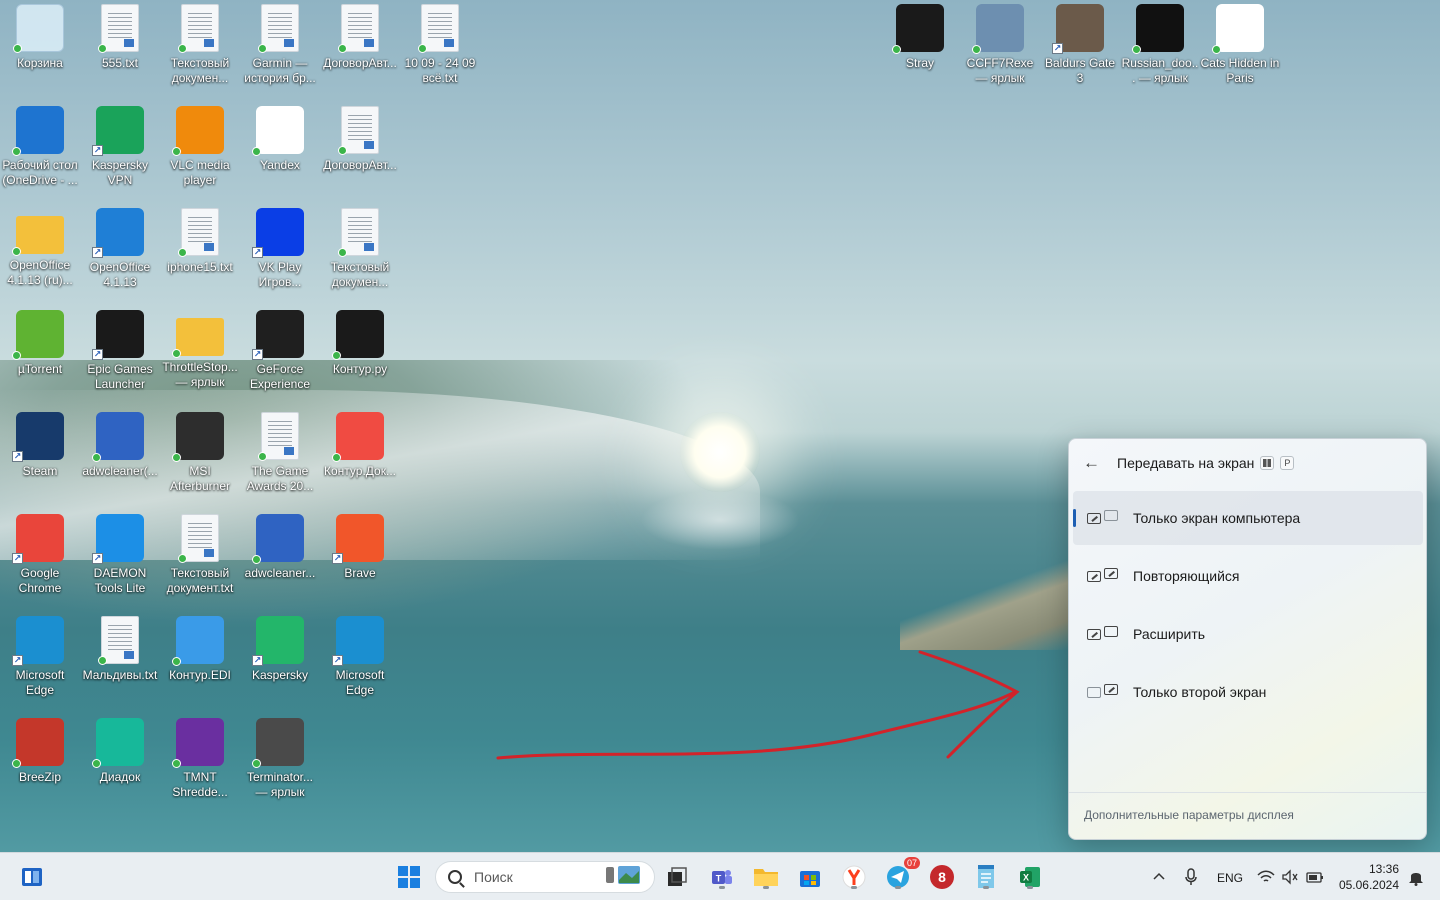 This screenshot has height=900, width=1440. What do you see at coordinates (118, 335) in the screenshot?
I see `epic-games-icon: ↗` at bounding box center [118, 335].